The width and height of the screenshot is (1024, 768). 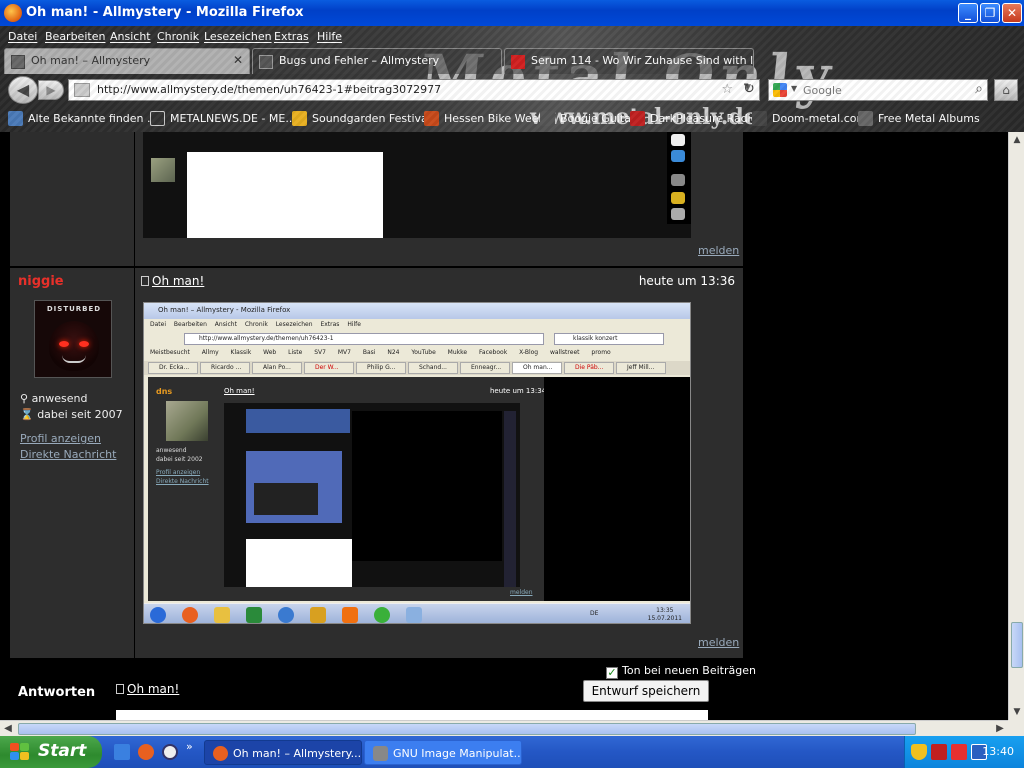 What do you see at coordinates (1016, 426) in the screenshot?
I see `vertical-scrollbar: ▲ ▼` at bounding box center [1016, 426].